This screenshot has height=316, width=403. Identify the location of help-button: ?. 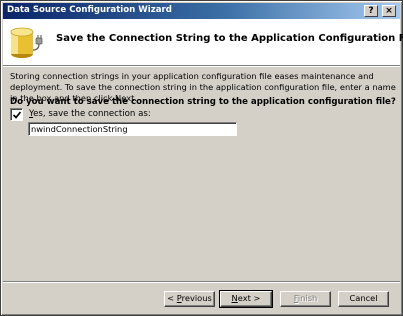
(371, 11).